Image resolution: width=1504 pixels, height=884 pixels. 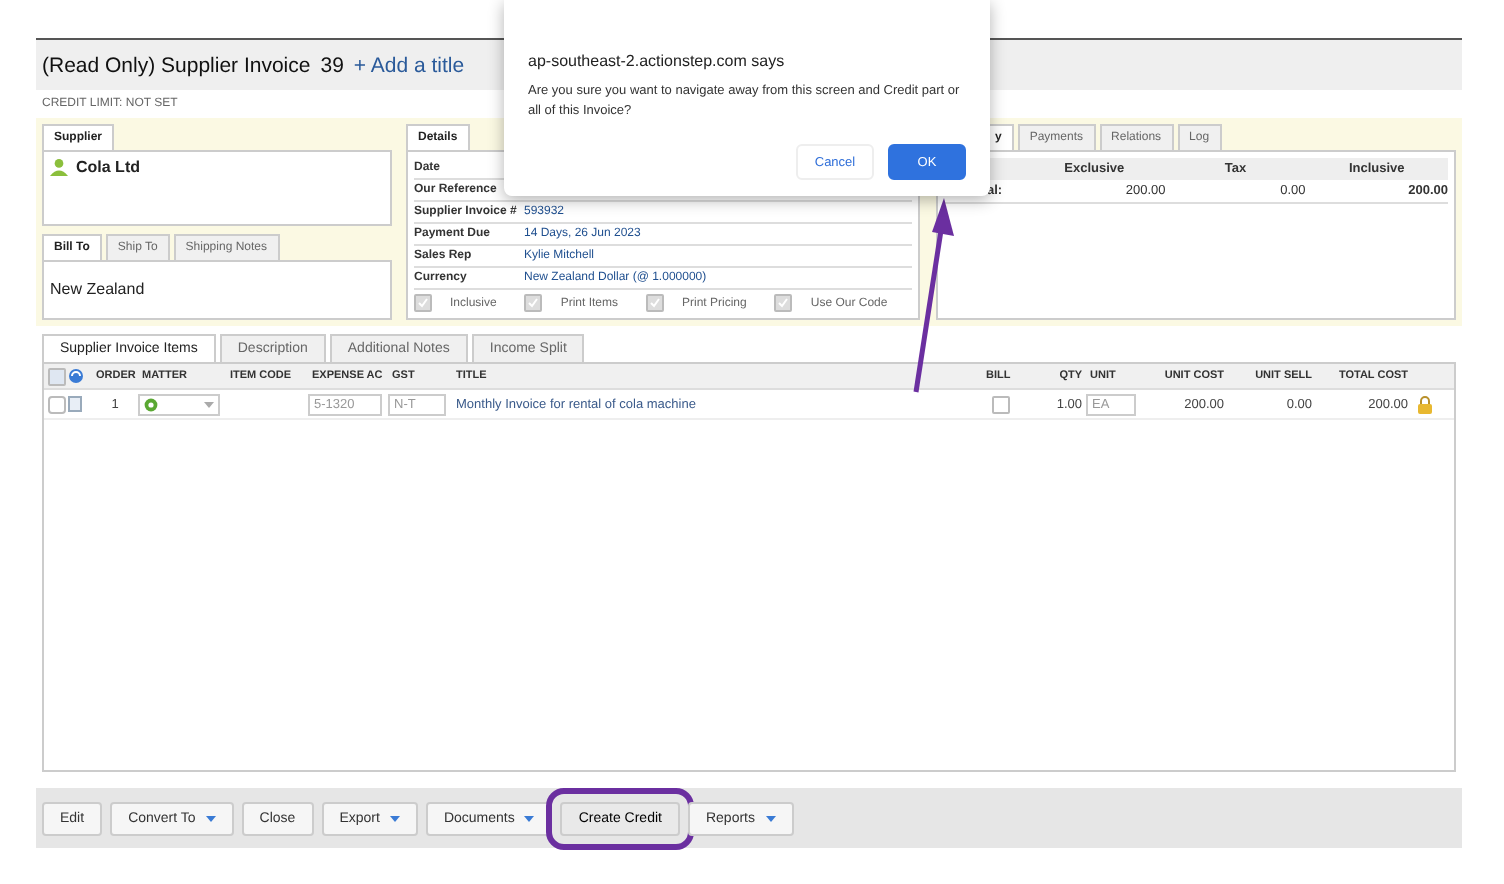 I want to click on matter-select, so click(x=179, y=404).